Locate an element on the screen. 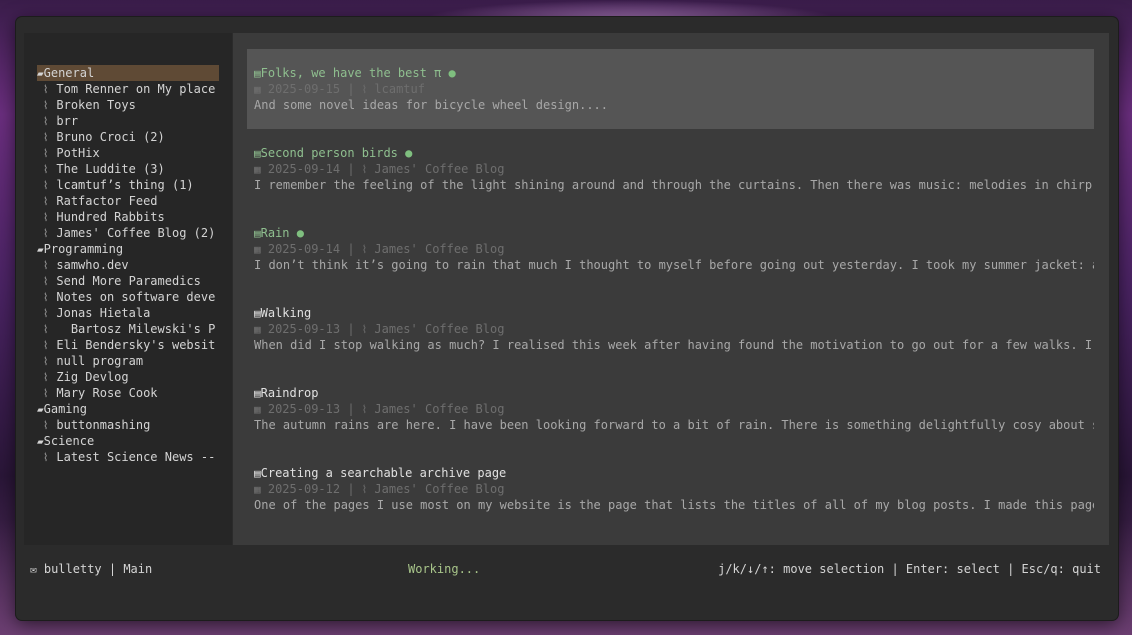 The height and width of the screenshot is (635, 1132). feed-item: ⌇ Eli Bendersky's websit is located at coordinates (128, 345).